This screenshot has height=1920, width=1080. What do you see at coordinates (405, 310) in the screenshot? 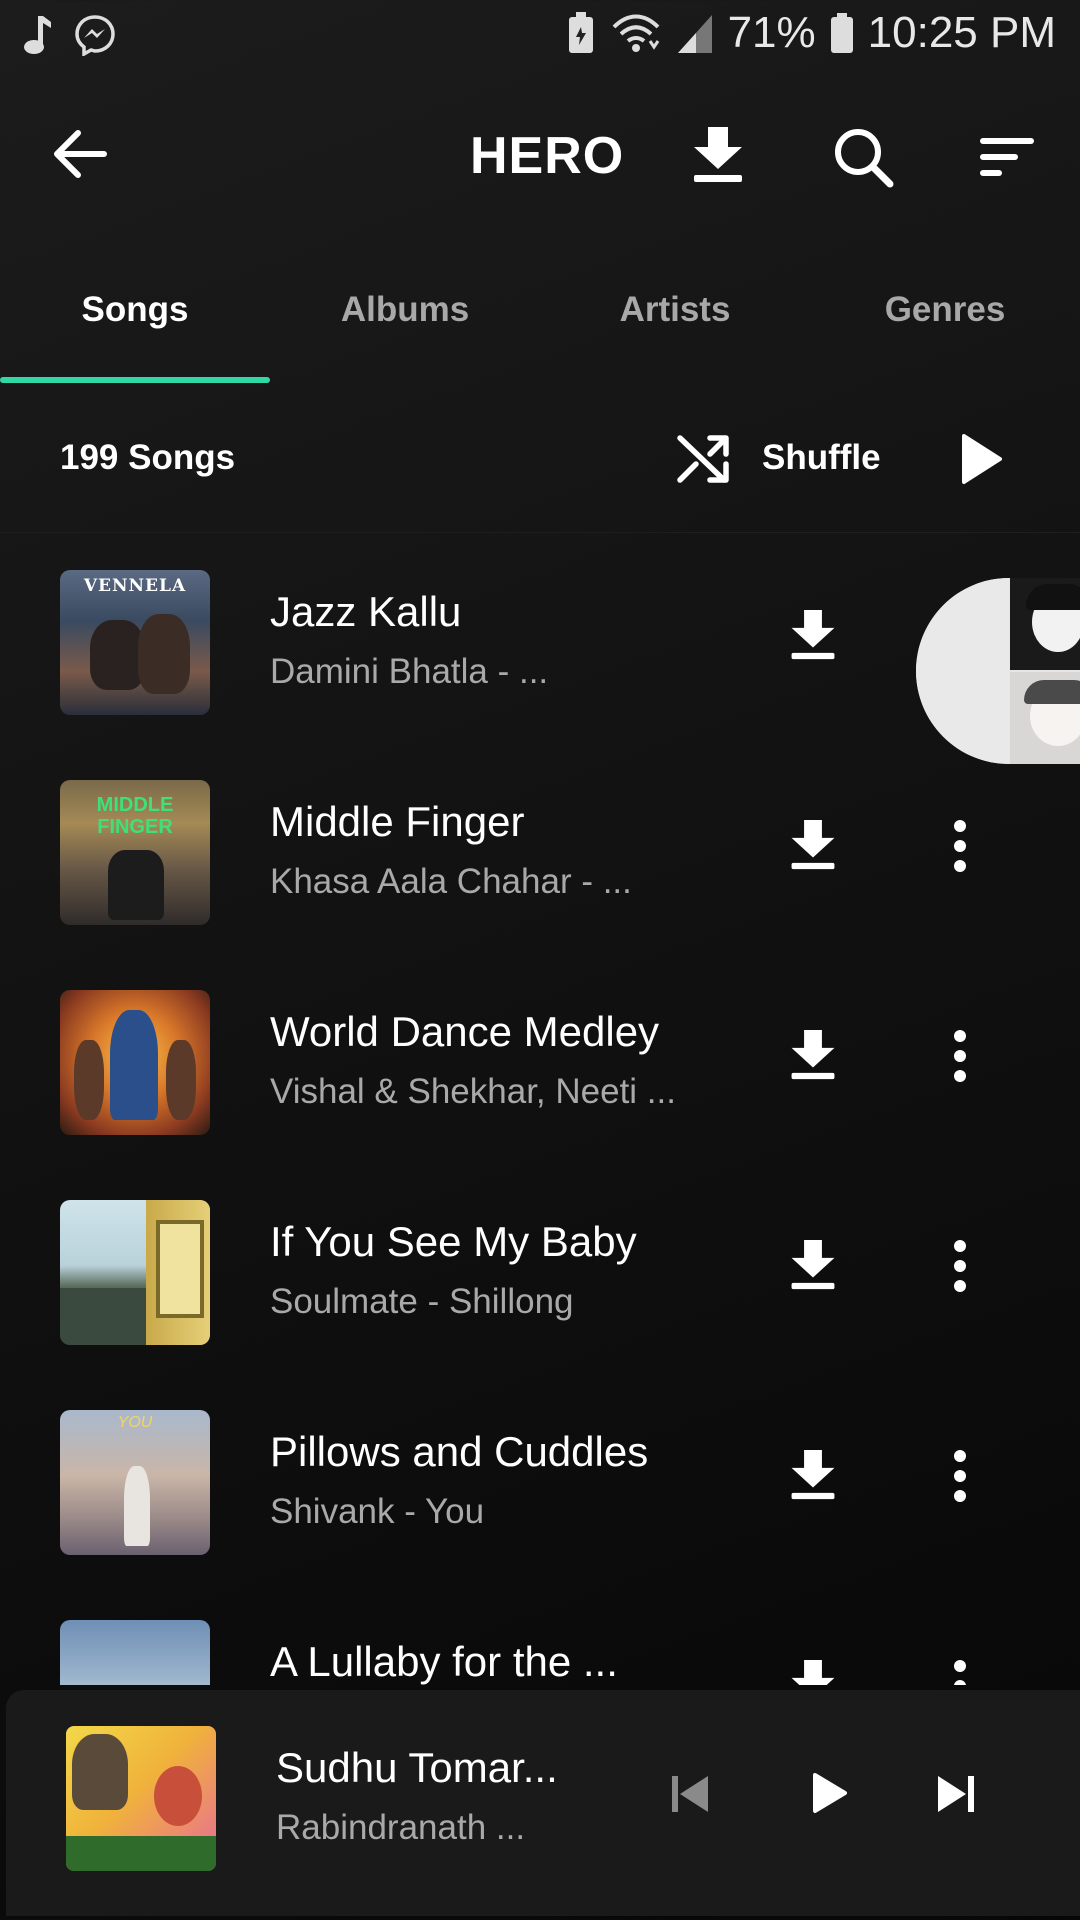
I see `tab-albums: Albums` at bounding box center [405, 310].